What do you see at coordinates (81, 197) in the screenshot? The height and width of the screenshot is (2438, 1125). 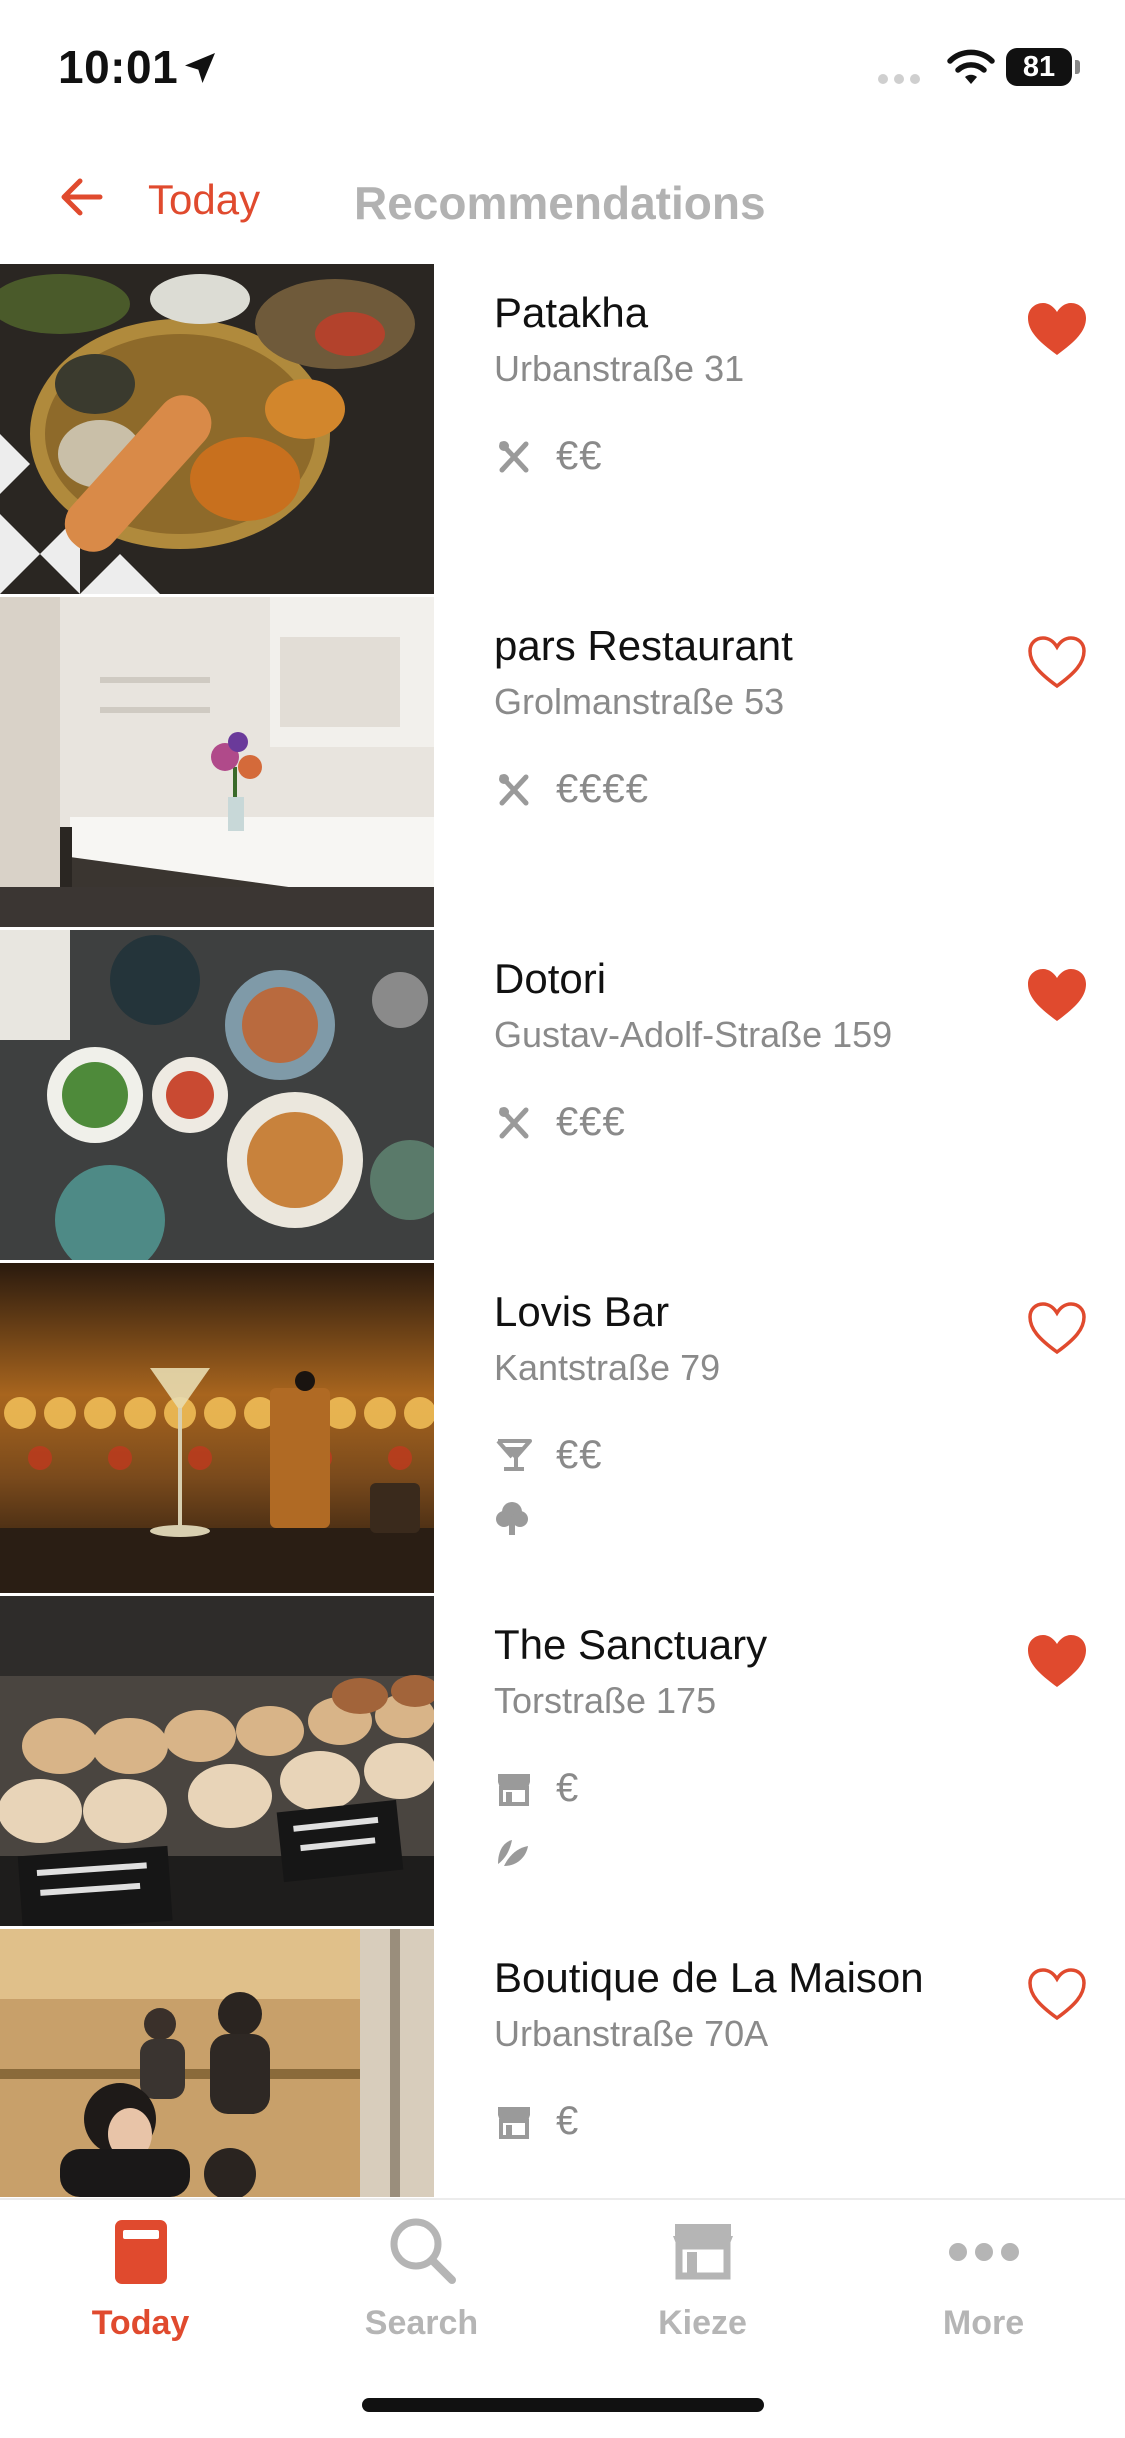 I see `back-arrow-icon` at bounding box center [81, 197].